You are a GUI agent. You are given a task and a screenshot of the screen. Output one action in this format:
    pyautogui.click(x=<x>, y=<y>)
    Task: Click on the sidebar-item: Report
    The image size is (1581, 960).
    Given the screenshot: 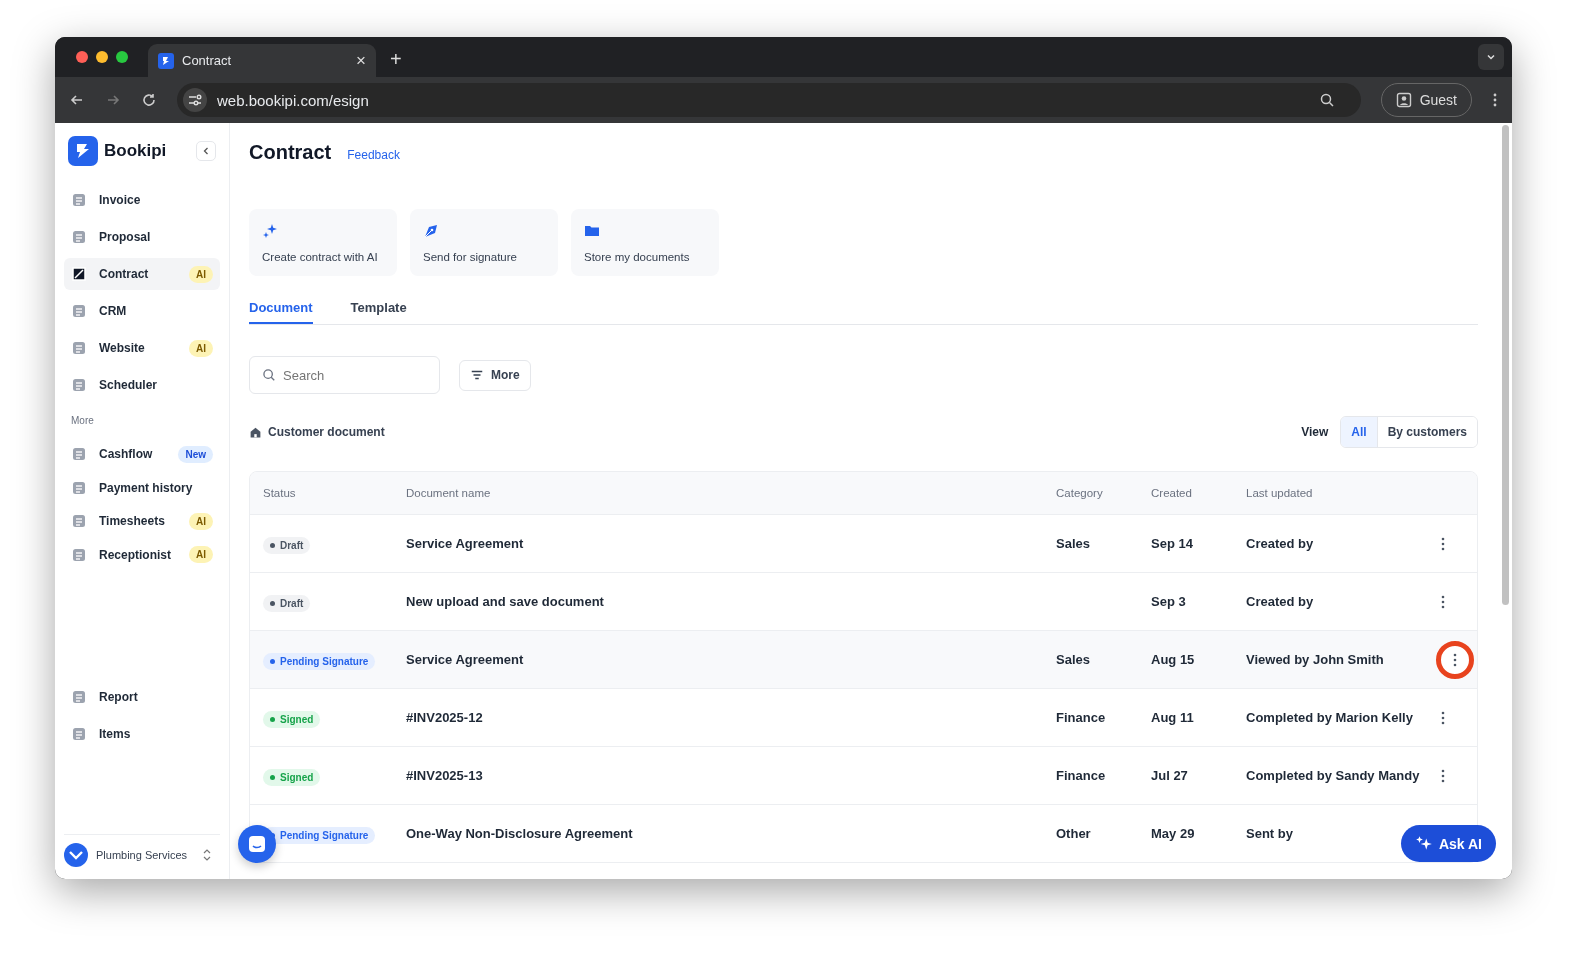 What is the action you would take?
    pyautogui.click(x=142, y=697)
    